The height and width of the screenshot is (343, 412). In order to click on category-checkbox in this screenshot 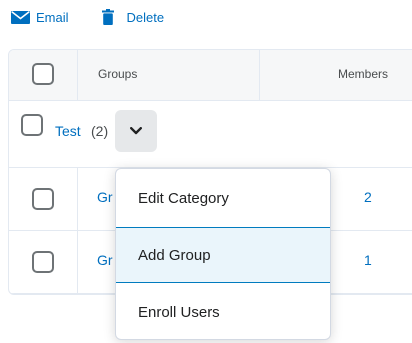, I will do `click(32, 125)`.